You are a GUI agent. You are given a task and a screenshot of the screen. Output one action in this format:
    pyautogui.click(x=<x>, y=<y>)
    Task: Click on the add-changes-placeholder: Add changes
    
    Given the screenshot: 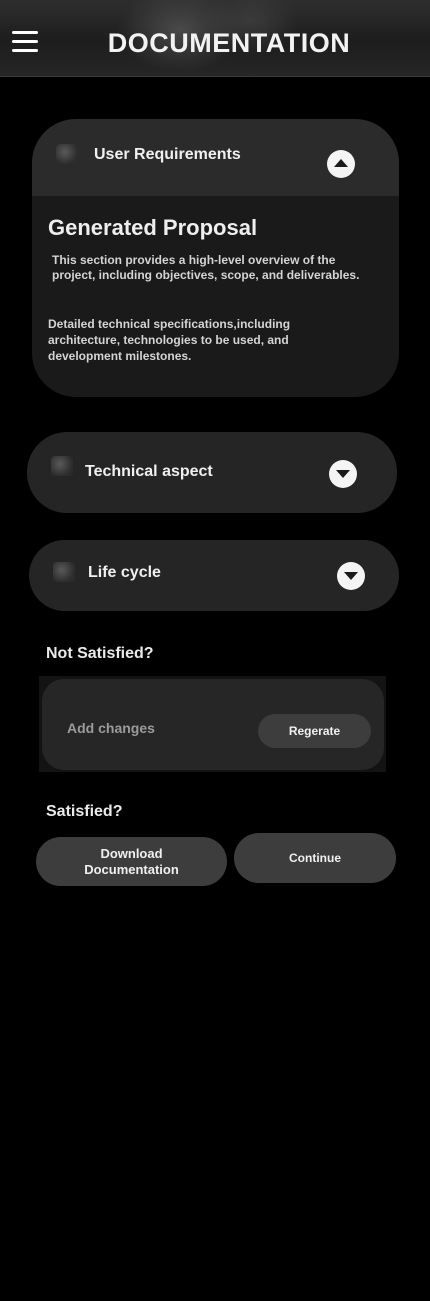 What is the action you would take?
    pyautogui.click(x=111, y=728)
    